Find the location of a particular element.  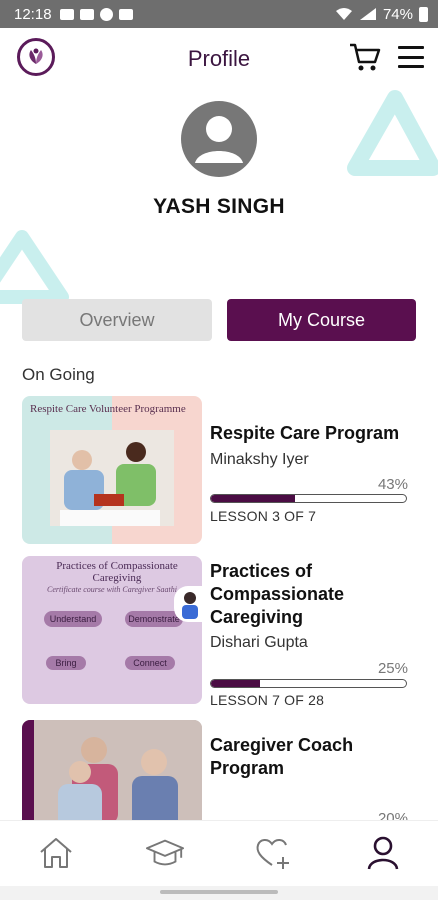

cart-button is located at coordinates (365, 57).